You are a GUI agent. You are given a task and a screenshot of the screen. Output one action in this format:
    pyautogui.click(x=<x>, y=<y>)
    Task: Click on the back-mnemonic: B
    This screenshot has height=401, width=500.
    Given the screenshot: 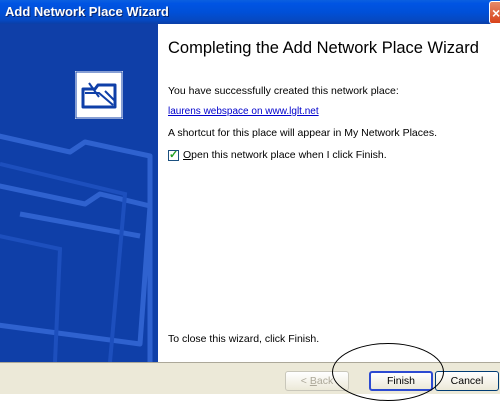 What is the action you would take?
    pyautogui.click(x=313, y=381)
    